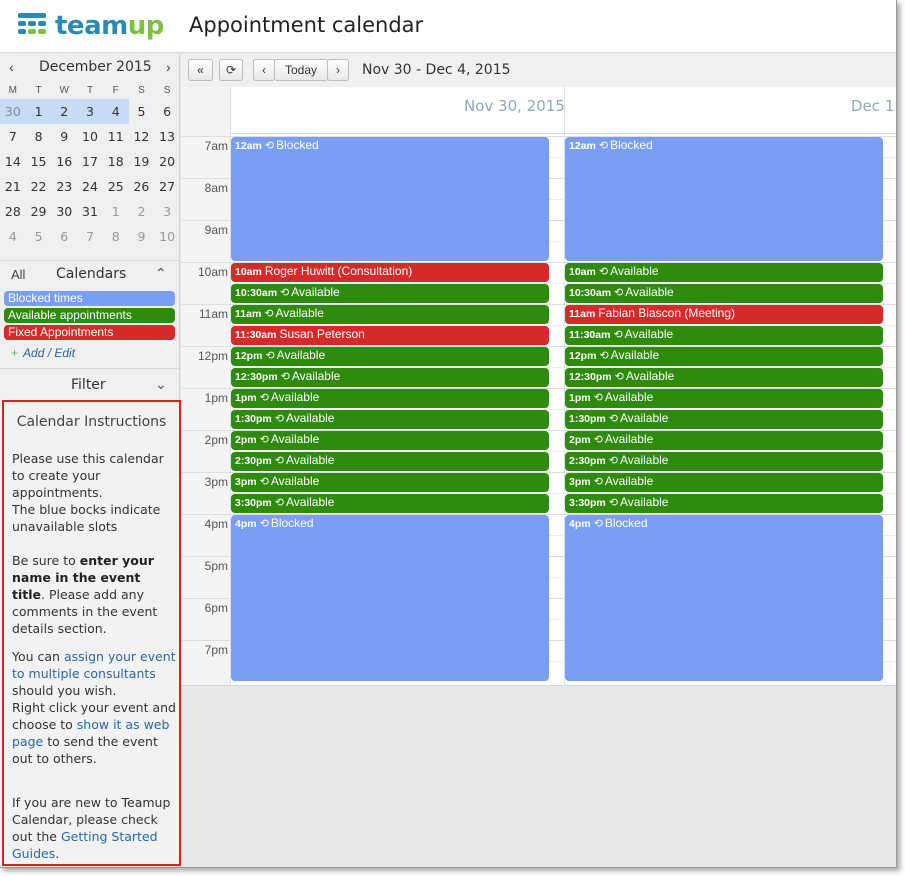 The image size is (905, 876). What do you see at coordinates (167, 161) in the screenshot?
I see `mini-calendar-day: 20` at bounding box center [167, 161].